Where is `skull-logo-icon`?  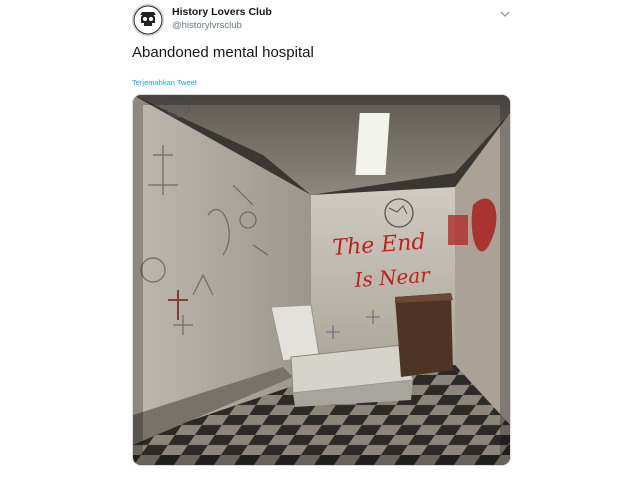
skull-logo-icon is located at coordinates (148, 20).